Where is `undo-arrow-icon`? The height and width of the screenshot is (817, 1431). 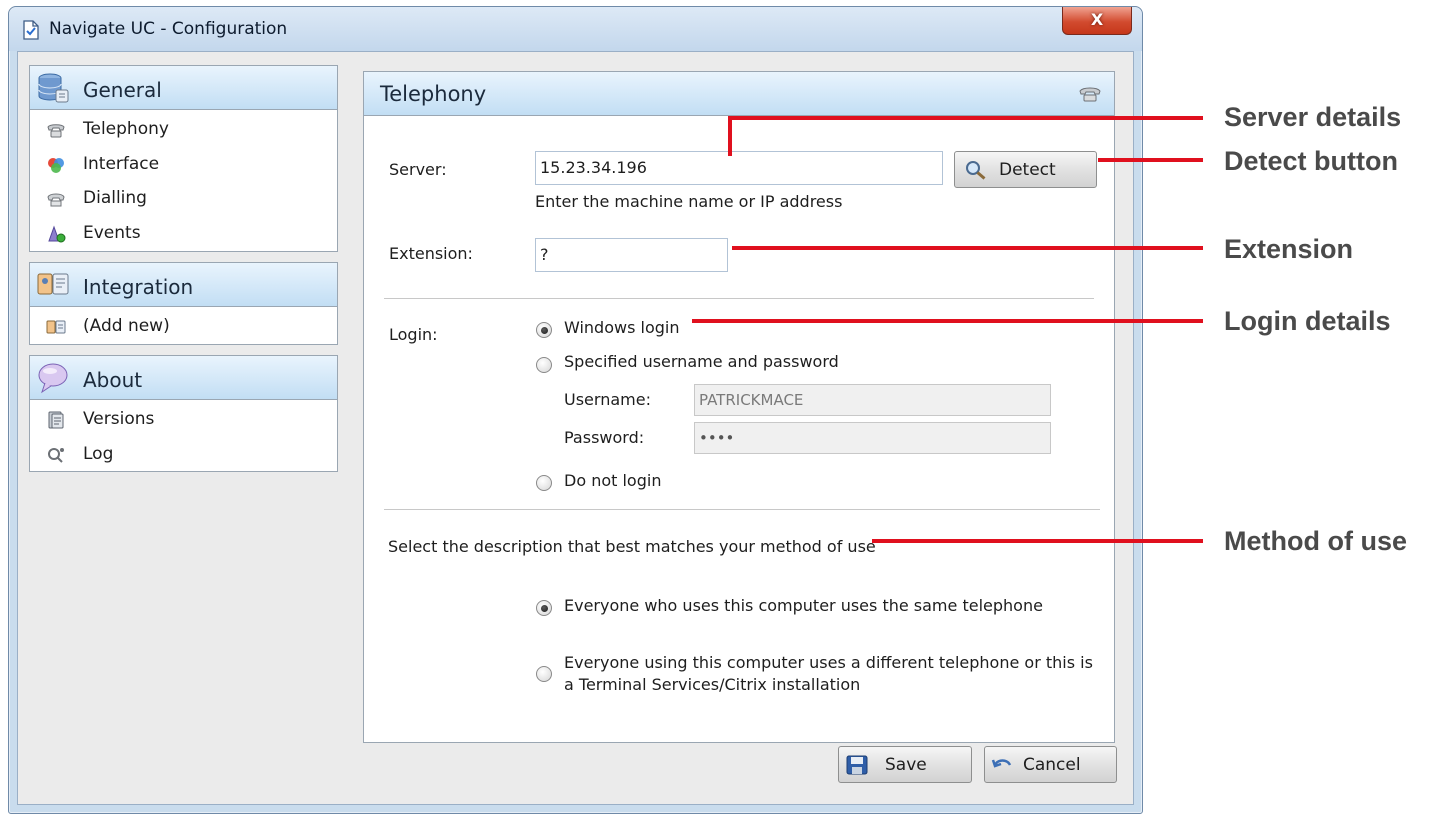 undo-arrow-icon is located at coordinates (1001, 763).